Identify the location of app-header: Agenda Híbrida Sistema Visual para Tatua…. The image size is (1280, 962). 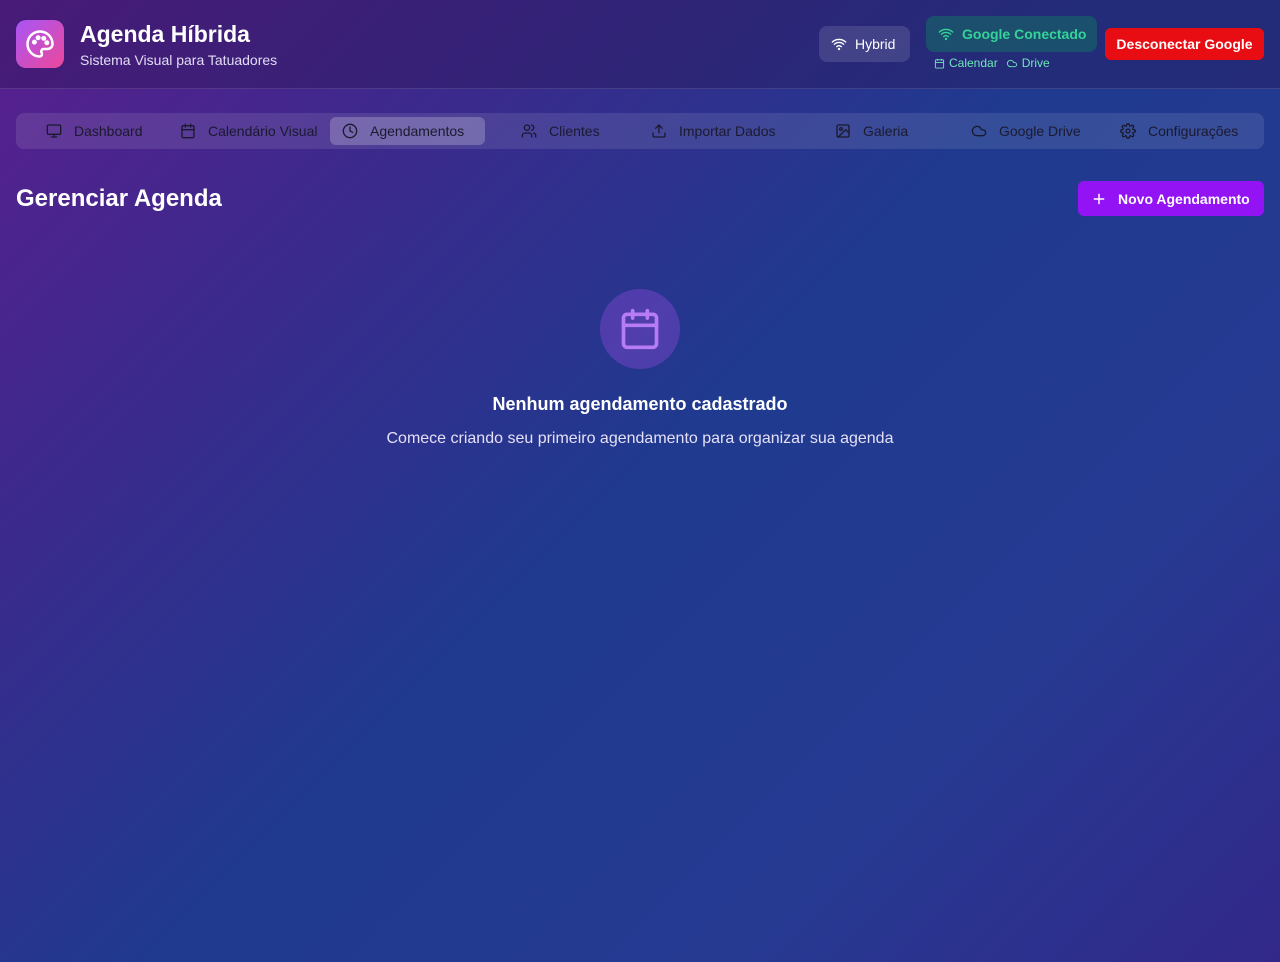
(640, 44).